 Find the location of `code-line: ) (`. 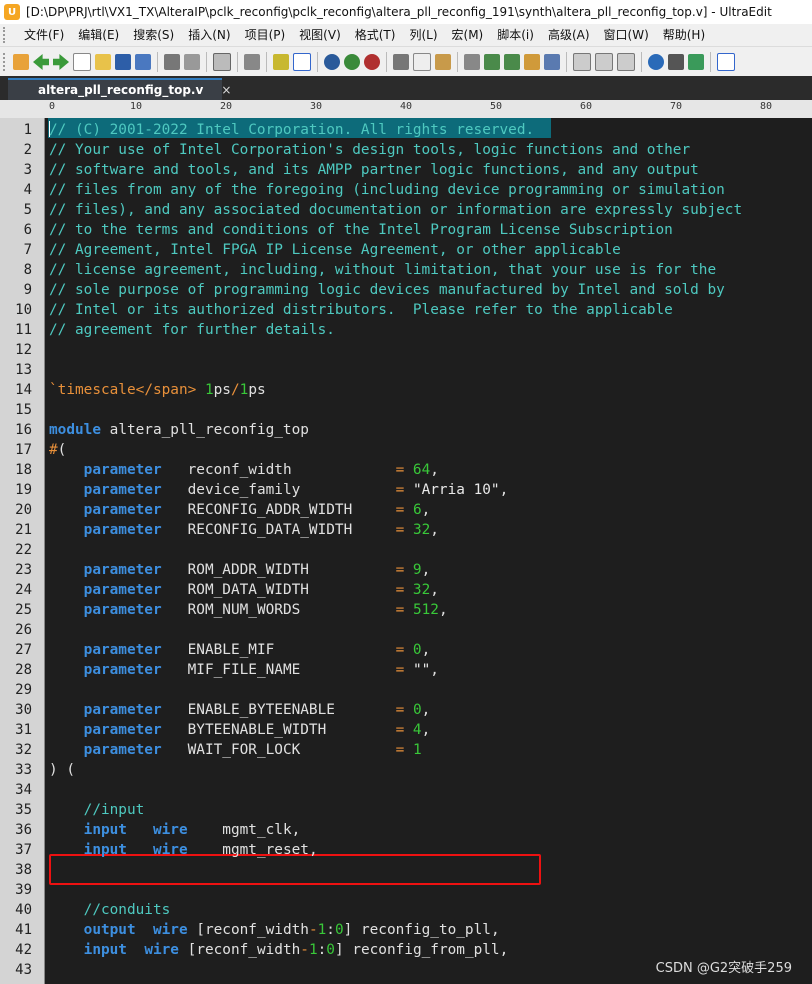

code-line: ) ( is located at coordinates (62, 770).